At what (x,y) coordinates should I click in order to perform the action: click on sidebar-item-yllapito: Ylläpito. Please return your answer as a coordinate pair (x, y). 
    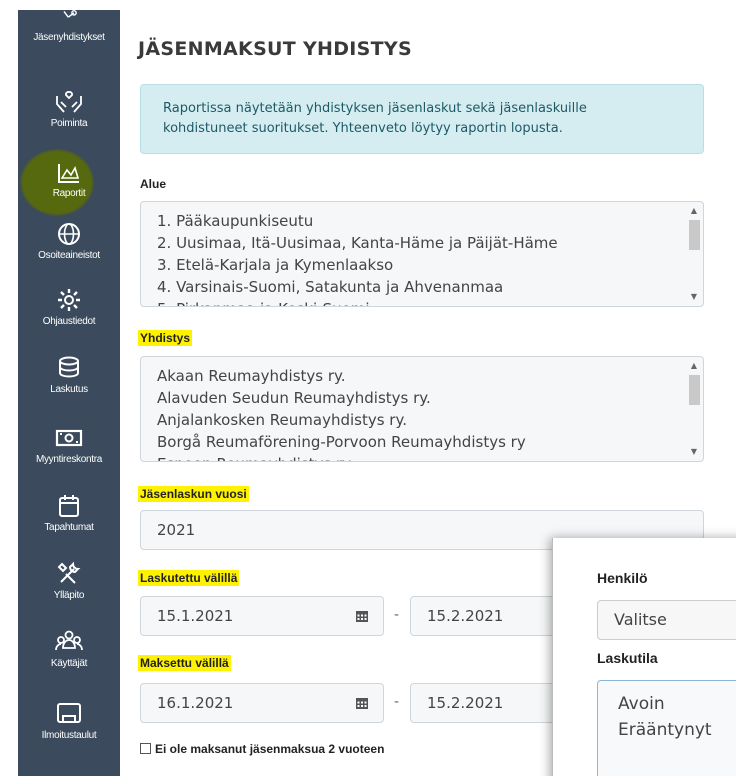
    Looking at the image, I should click on (69, 580).